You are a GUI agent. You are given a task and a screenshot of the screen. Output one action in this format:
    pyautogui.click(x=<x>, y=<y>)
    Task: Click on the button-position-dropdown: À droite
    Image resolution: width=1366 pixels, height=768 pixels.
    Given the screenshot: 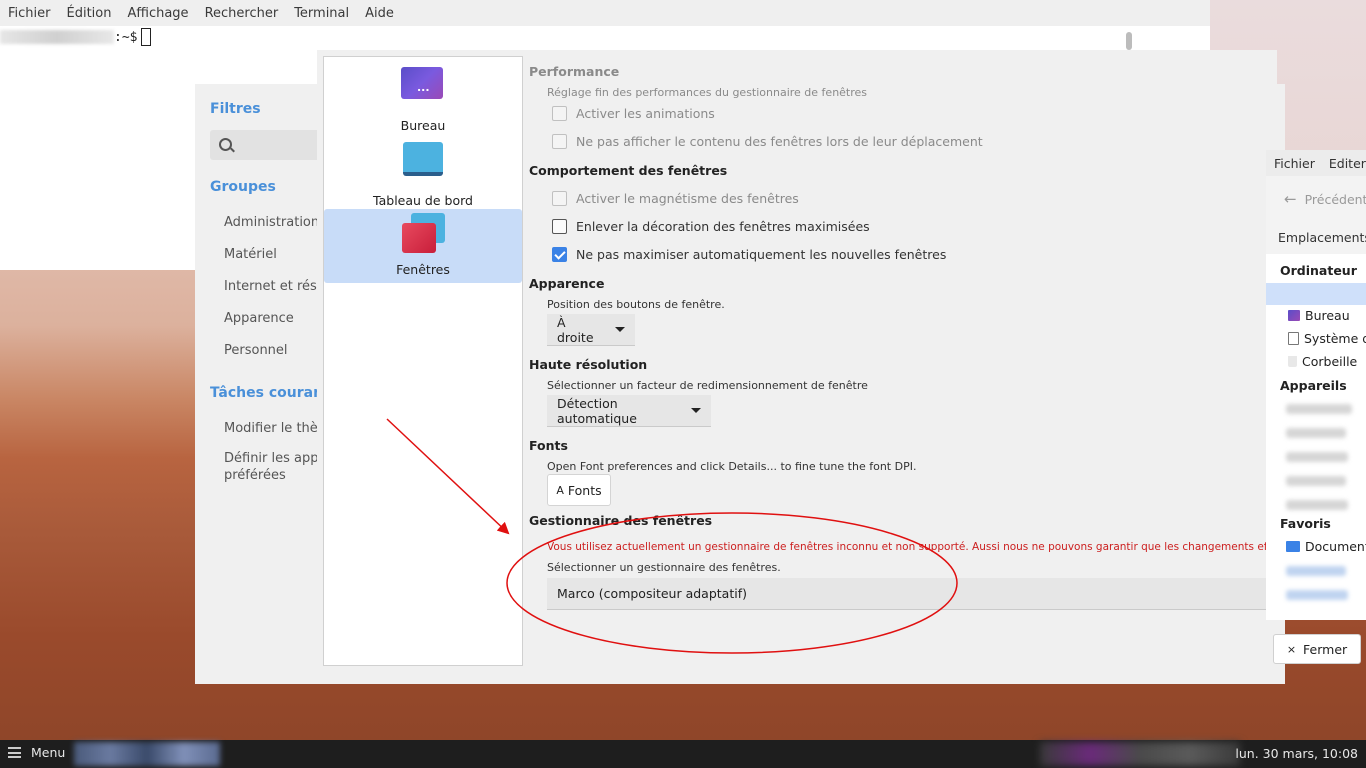 What is the action you would take?
    pyautogui.click(x=591, y=330)
    